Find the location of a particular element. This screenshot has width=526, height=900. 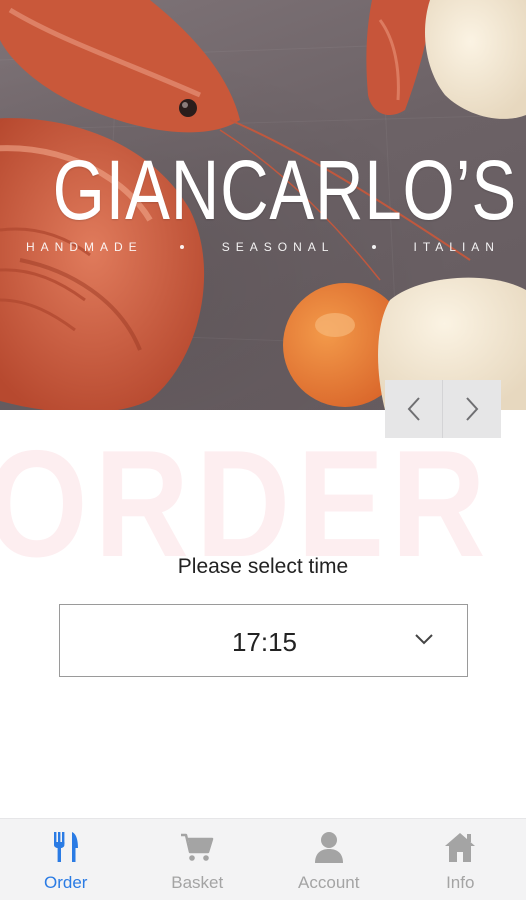

nav-label: Basket is located at coordinates (197, 882).